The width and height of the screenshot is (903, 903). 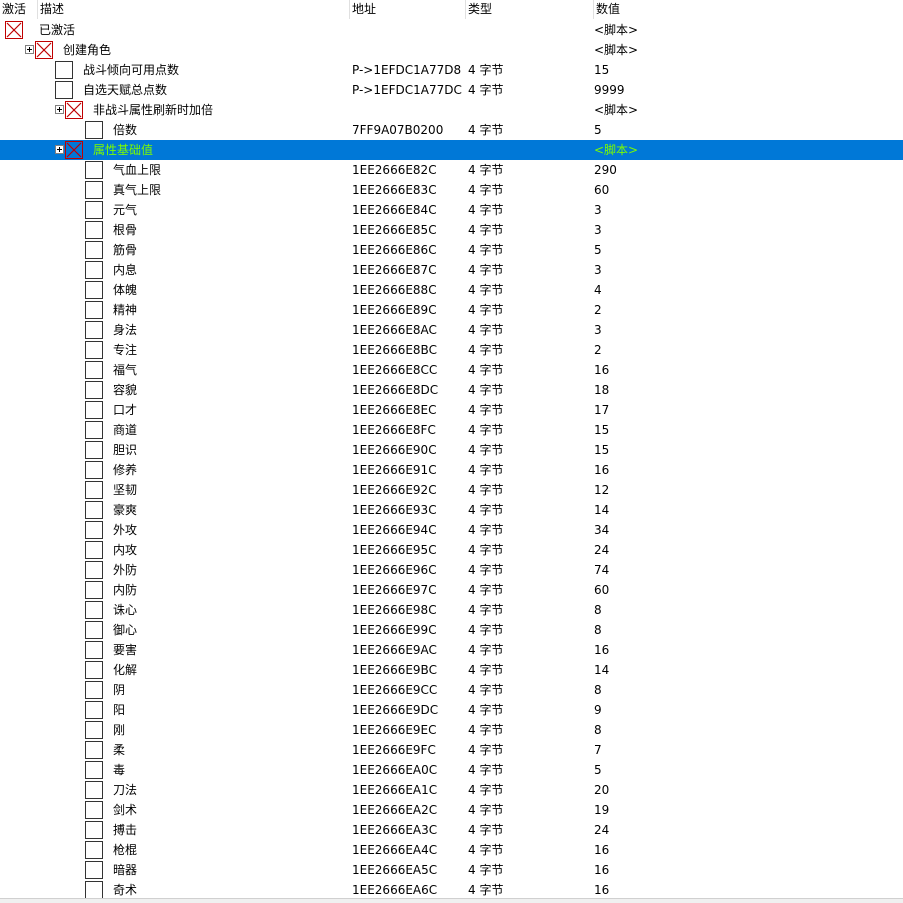 I want to click on table-row: 诛心 1EE2666E98C 4 字节 8, so click(x=451, y=610).